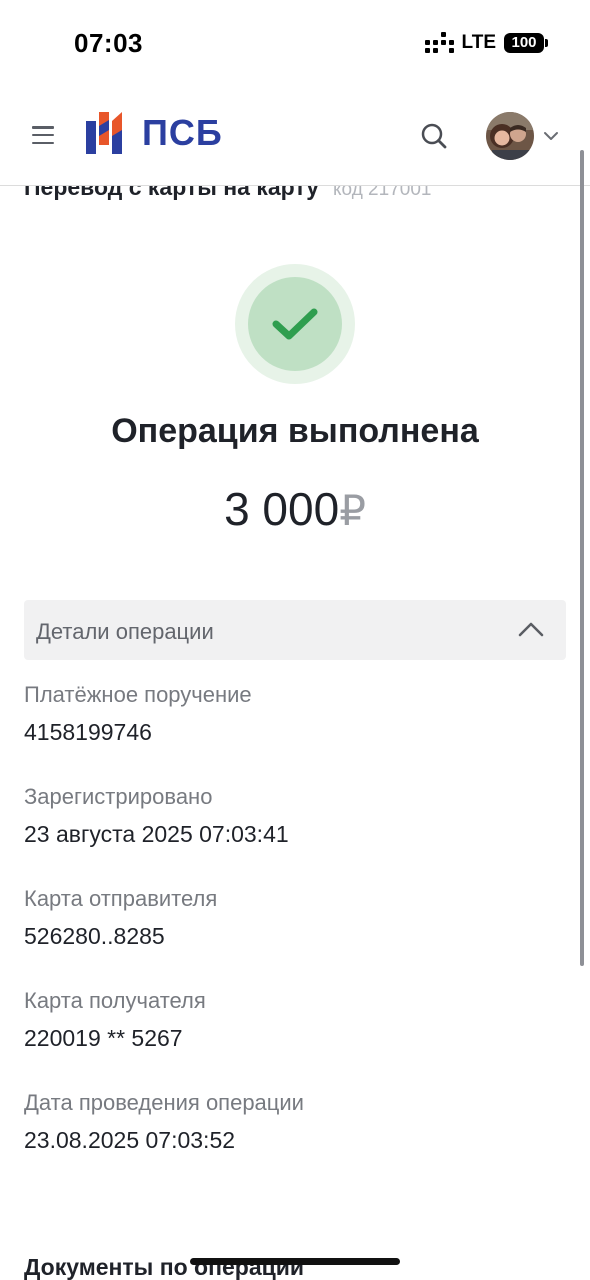 The height and width of the screenshot is (1280, 590). I want to click on app-header: ПСБ, so click(295, 138).